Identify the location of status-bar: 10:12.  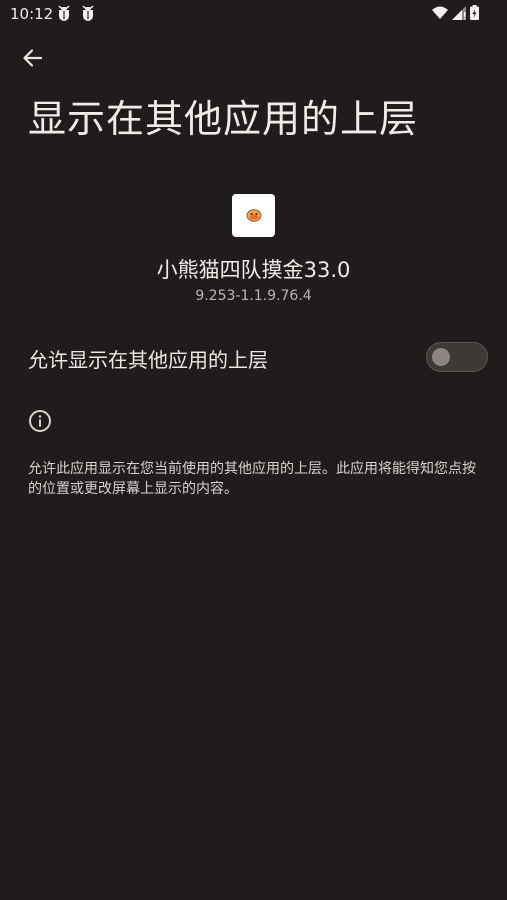
(253, 14).